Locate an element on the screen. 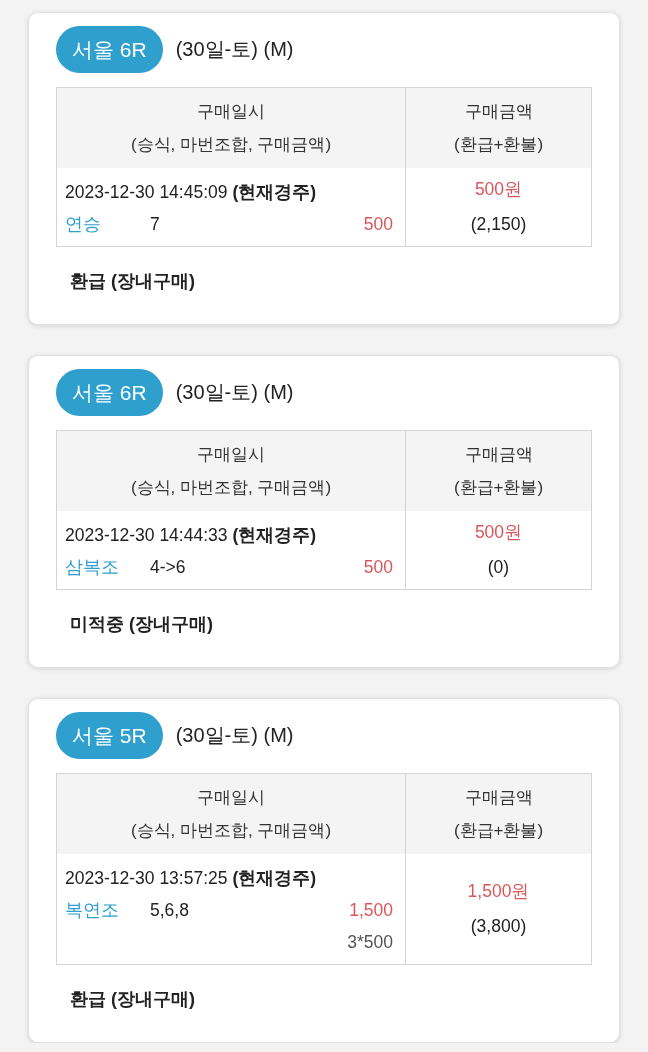 The width and height of the screenshot is (648, 1052). combination-text: 4->6 is located at coordinates (168, 567).